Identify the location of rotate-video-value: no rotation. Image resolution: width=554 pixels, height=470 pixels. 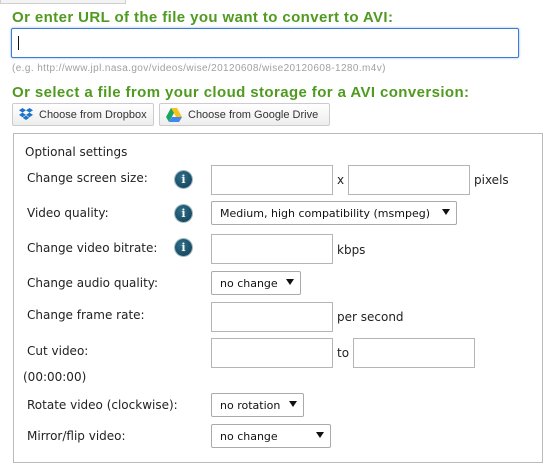
(250, 405).